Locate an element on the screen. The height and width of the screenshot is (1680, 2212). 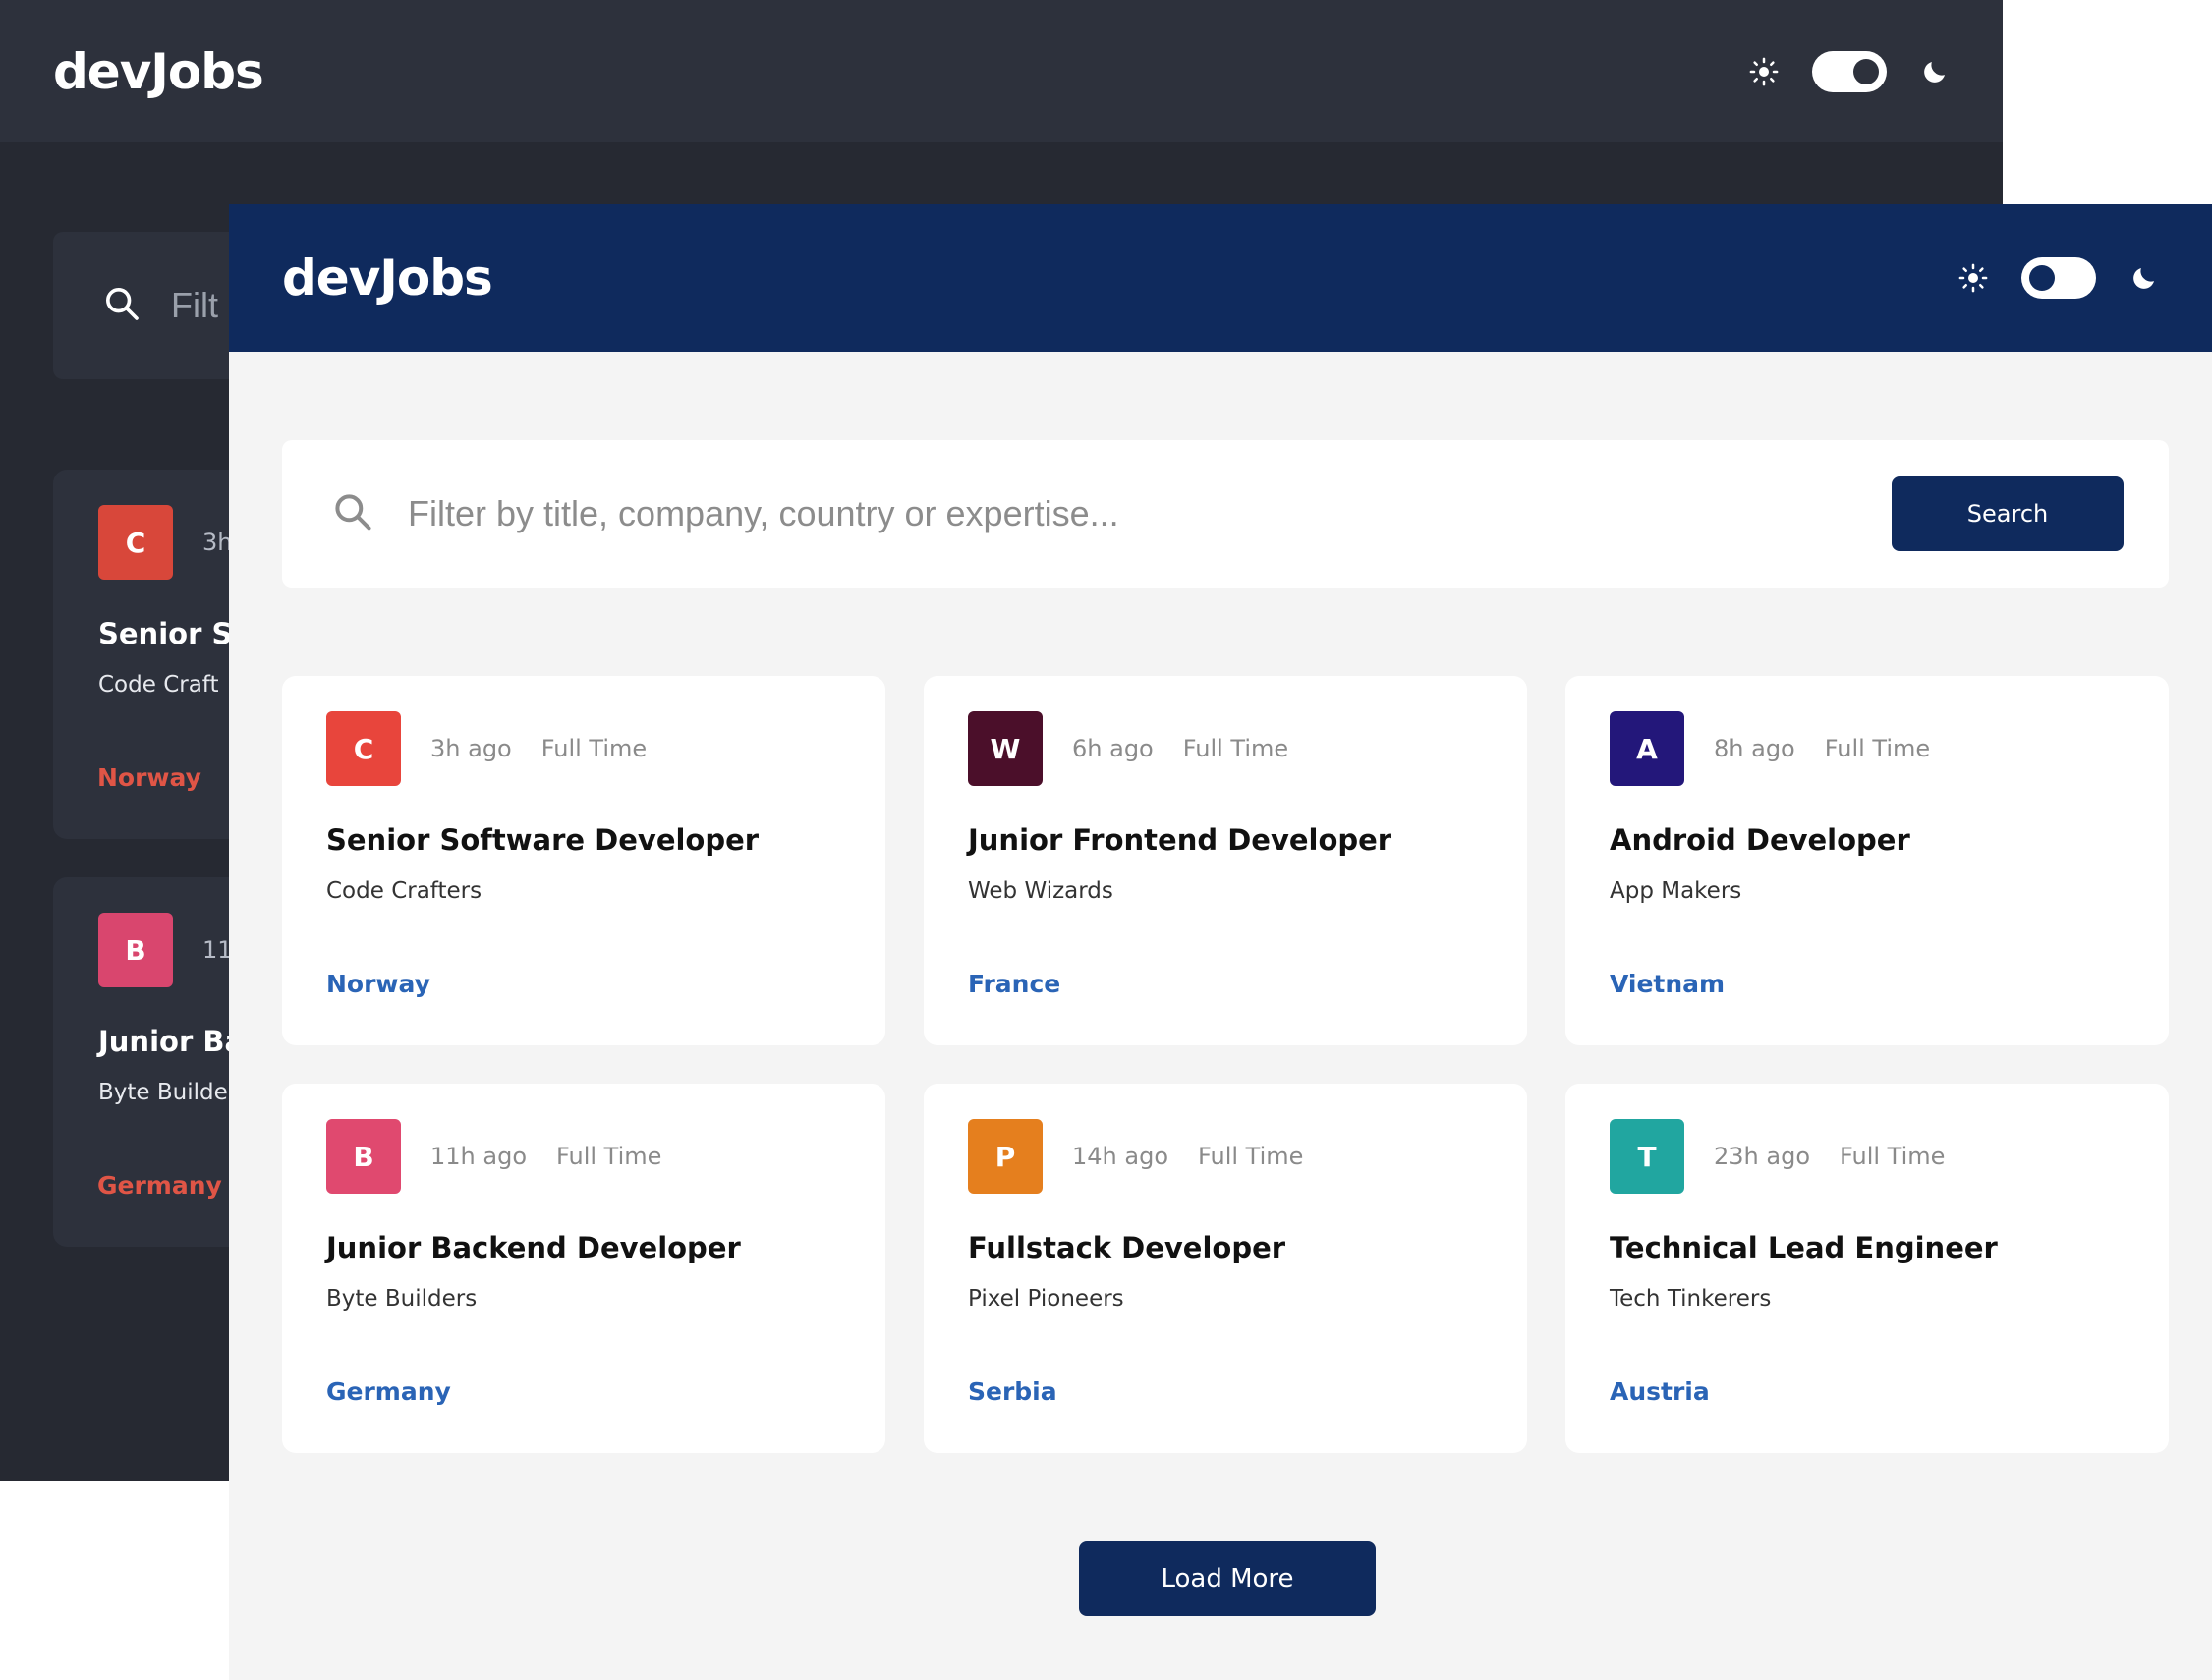
dark-header: devJobs is located at coordinates (1001, 71).